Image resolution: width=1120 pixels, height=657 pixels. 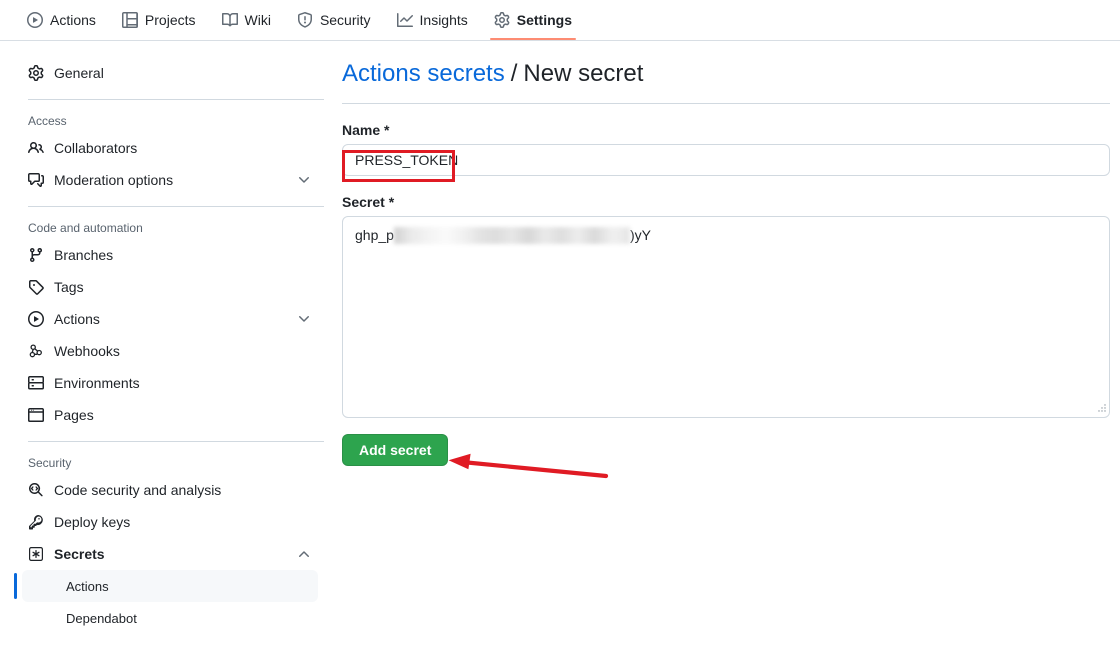 I want to click on name-input, so click(x=726, y=160).